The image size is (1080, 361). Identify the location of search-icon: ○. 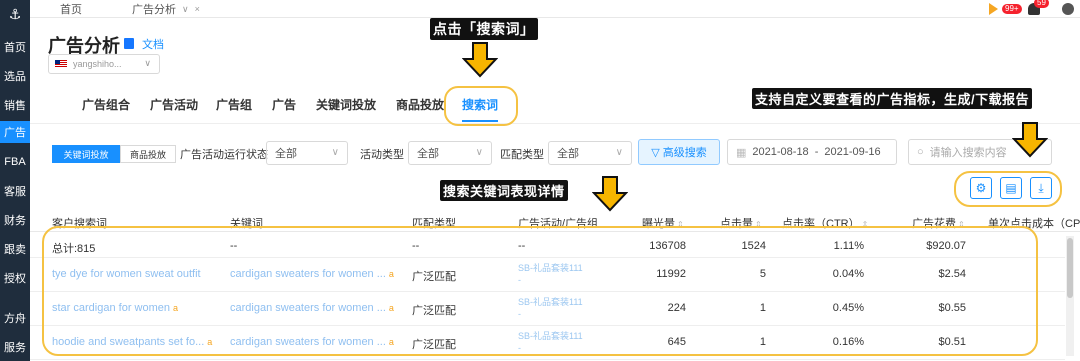
(920, 152).